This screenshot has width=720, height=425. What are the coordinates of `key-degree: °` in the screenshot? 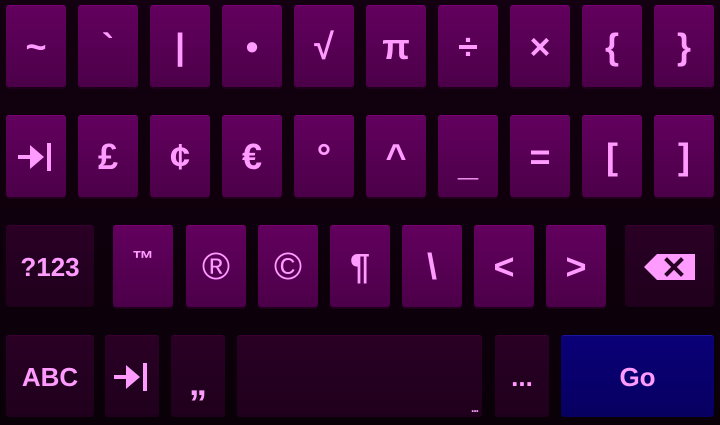 It's located at (324, 156).